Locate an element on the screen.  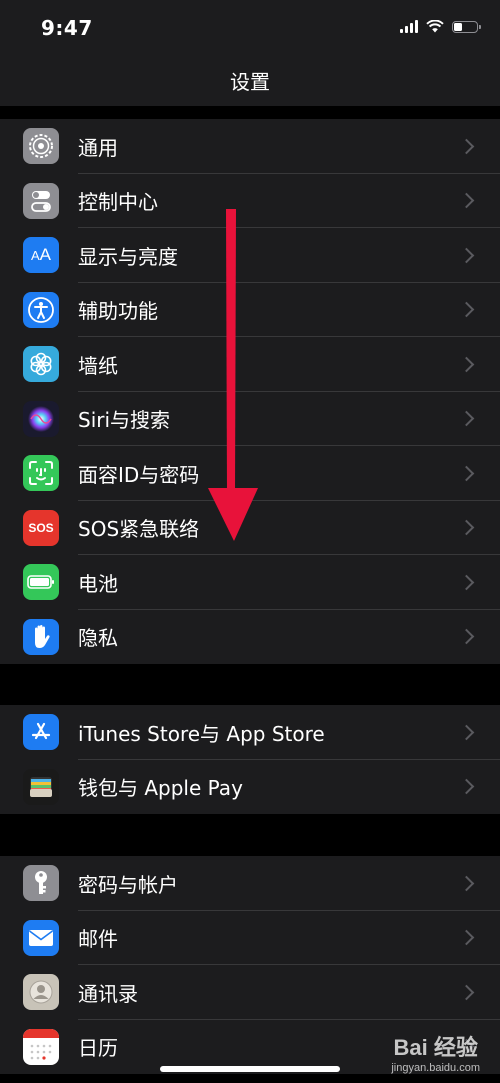
row-label: 邮件 is located at coordinates (98, 939).